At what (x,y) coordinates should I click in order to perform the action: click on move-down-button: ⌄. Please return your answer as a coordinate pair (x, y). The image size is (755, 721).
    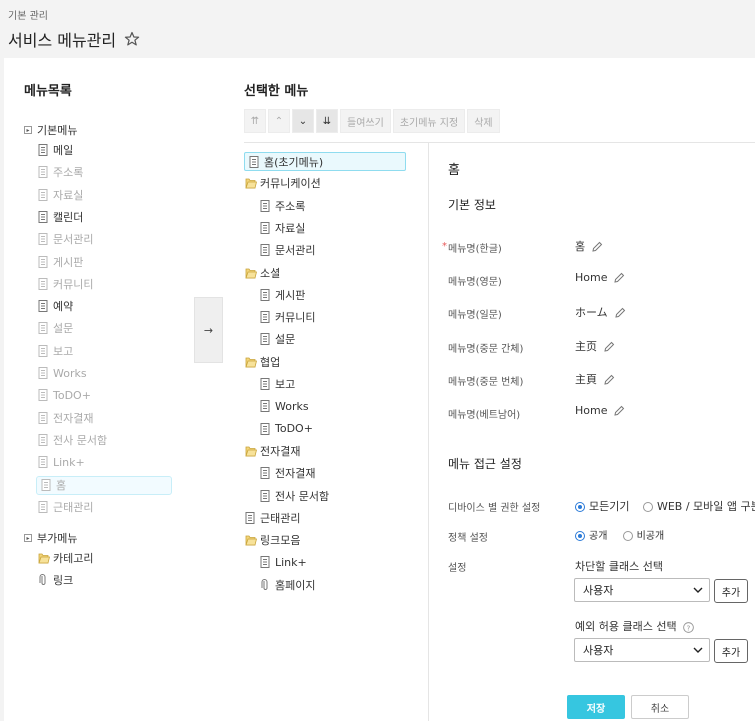
    Looking at the image, I should click on (303, 121).